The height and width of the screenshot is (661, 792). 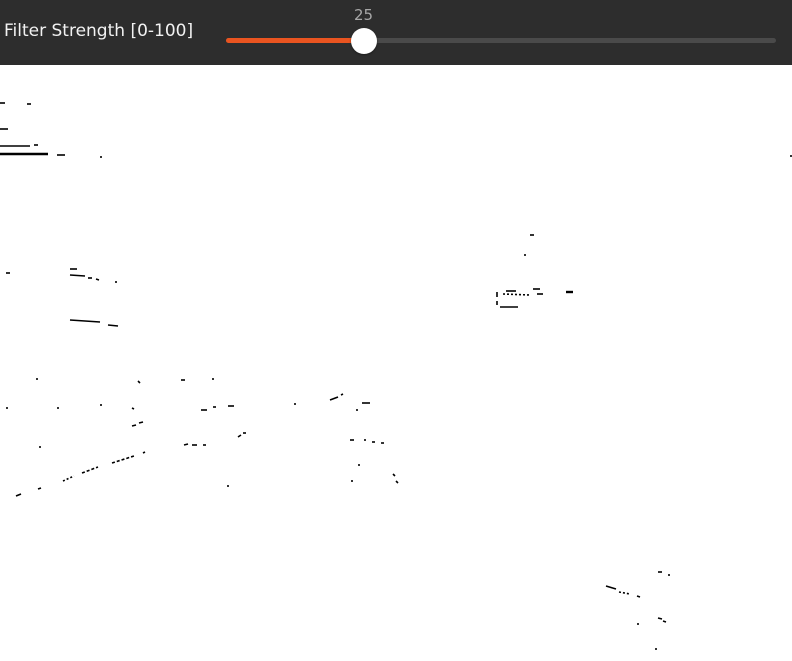 What do you see at coordinates (99, 31) in the screenshot?
I see `filter-strength-label: Filter Strength [0-100]` at bounding box center [99, 31].